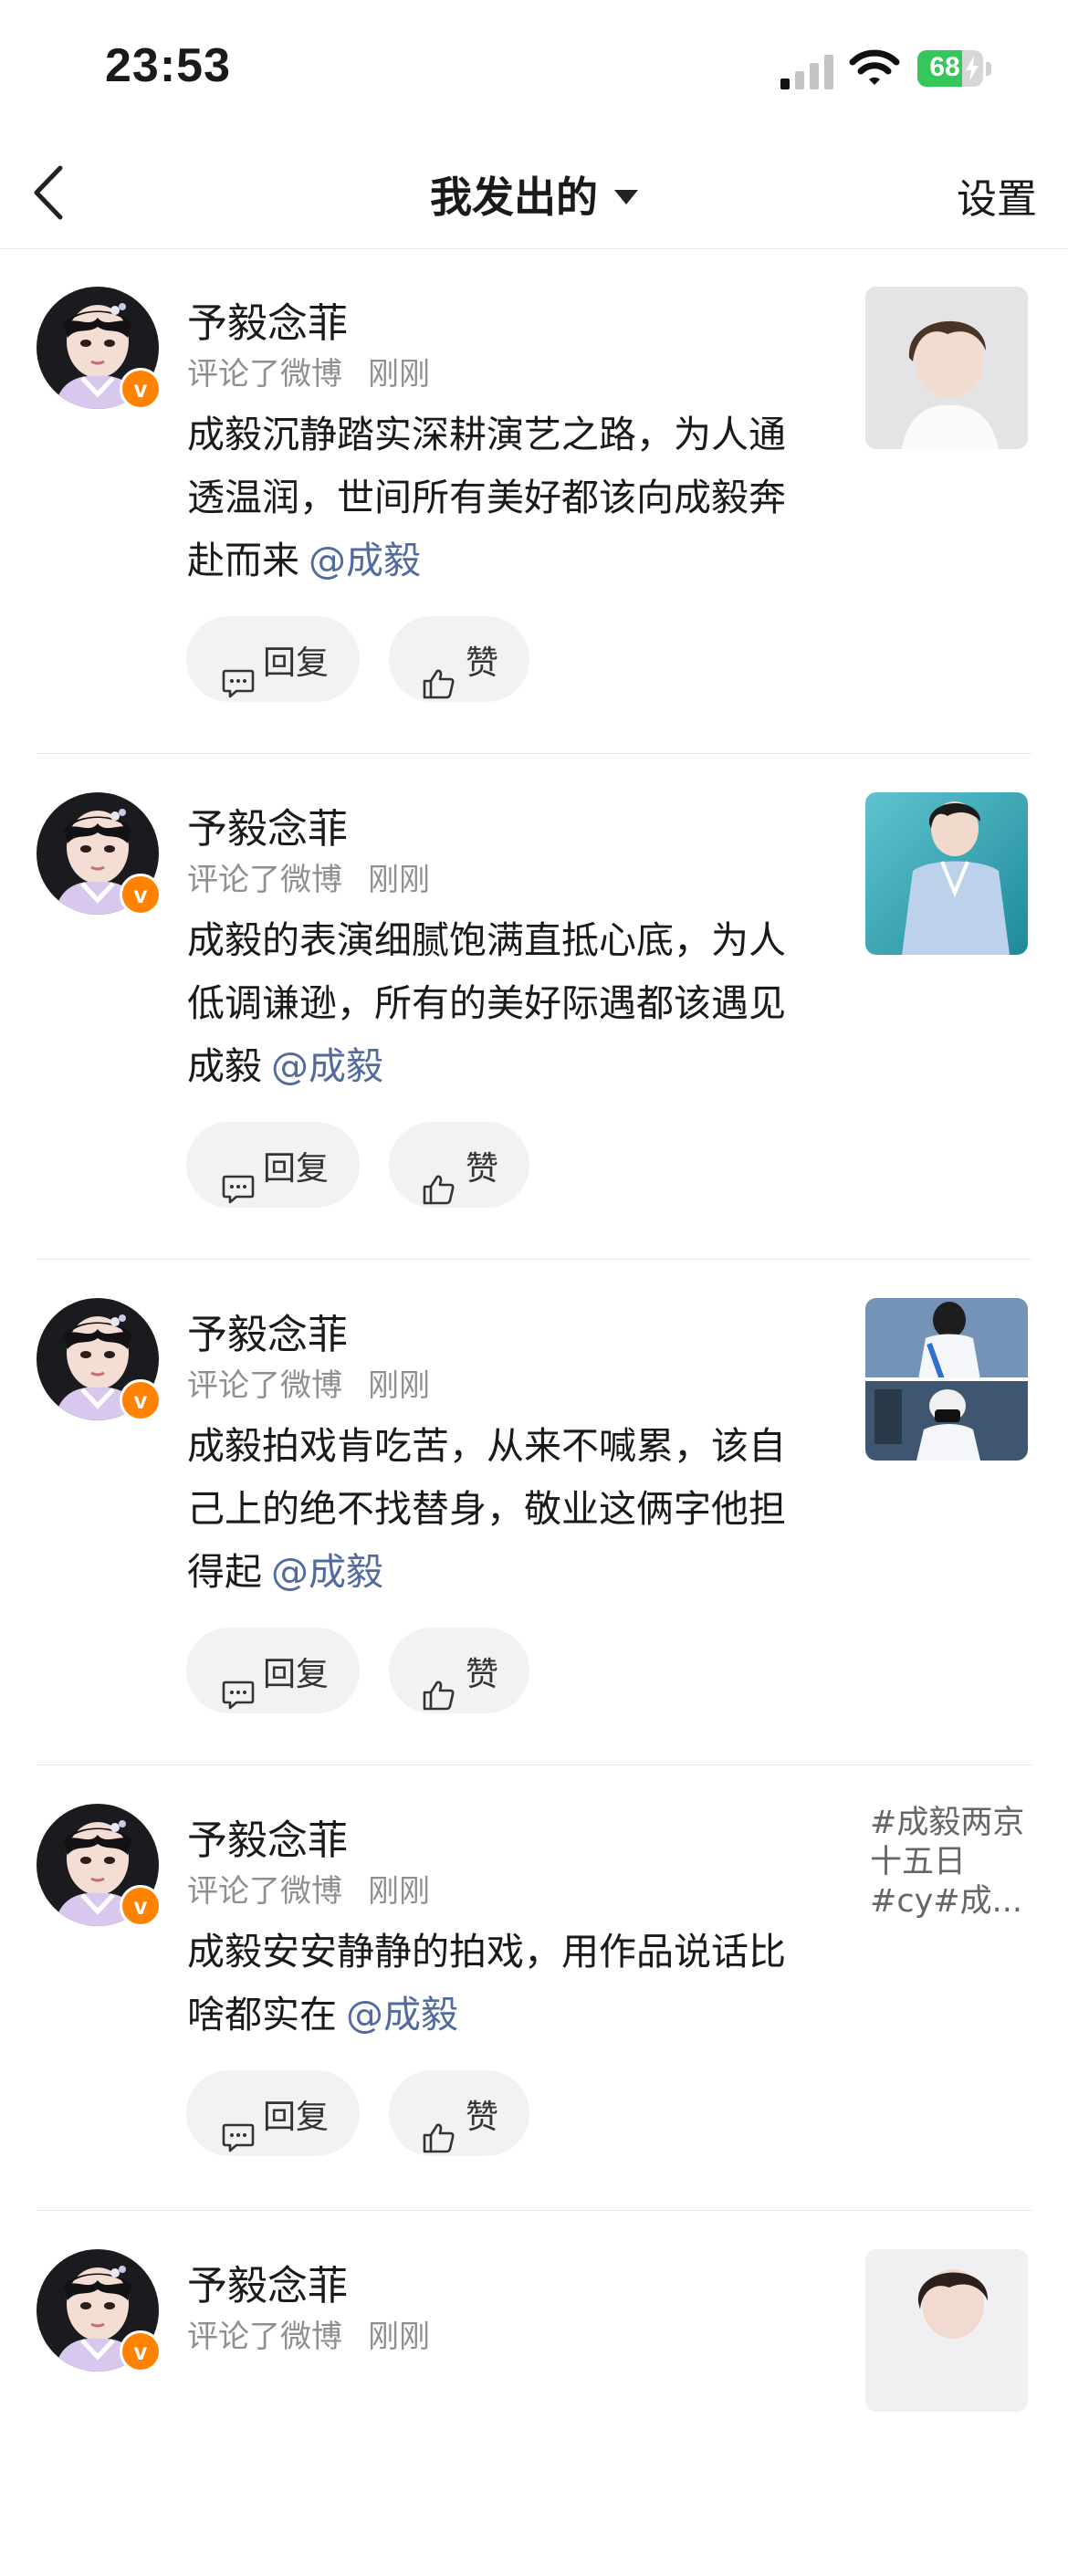 The width and height of the screenshot is (1068, 2576). Describe the element at coordinates (988, 69) in the screenshot. I see `battery-tip` at that location.